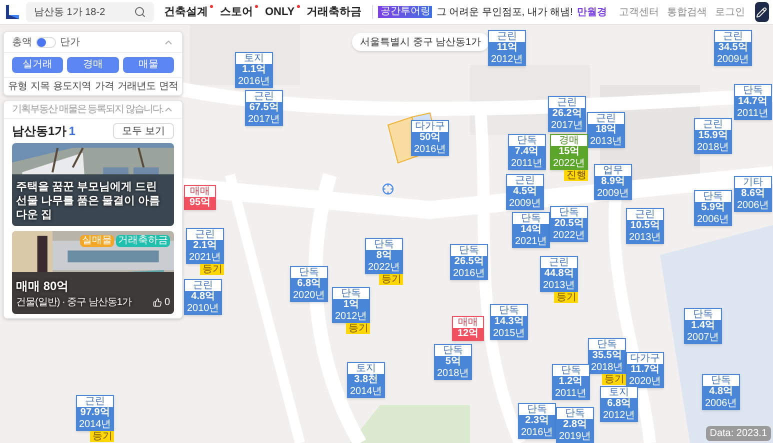  I want to click on header-link: 고객센터, so click(638, 12).